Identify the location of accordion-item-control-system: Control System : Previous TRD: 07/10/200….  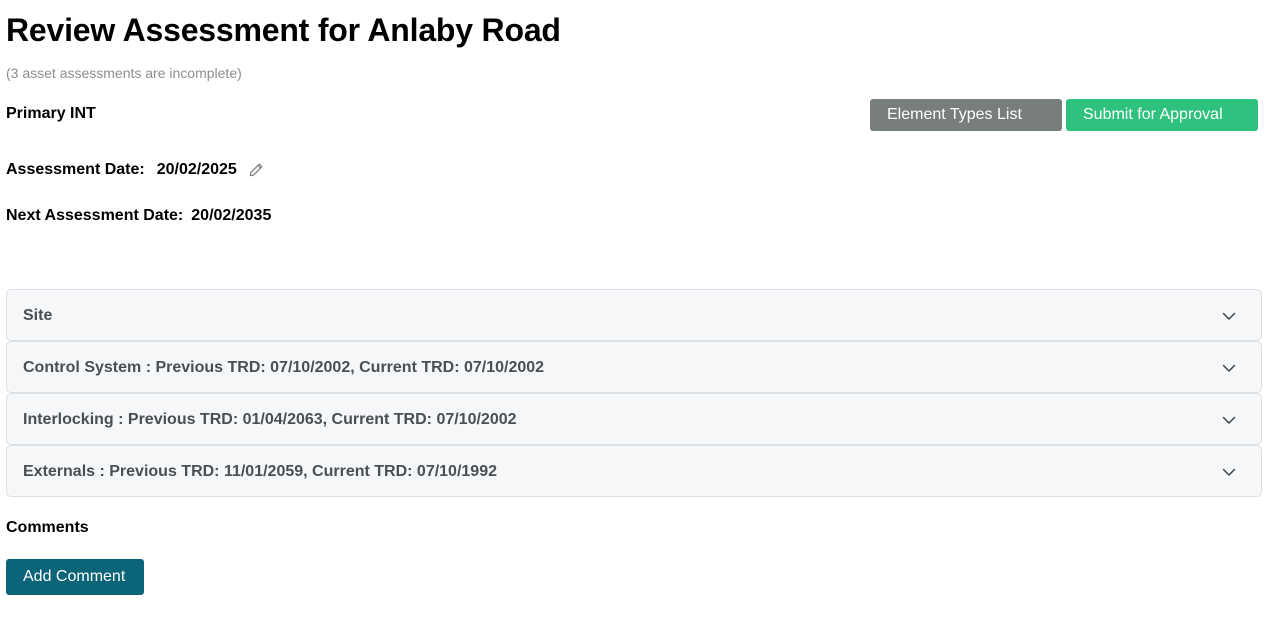
(634, 367).